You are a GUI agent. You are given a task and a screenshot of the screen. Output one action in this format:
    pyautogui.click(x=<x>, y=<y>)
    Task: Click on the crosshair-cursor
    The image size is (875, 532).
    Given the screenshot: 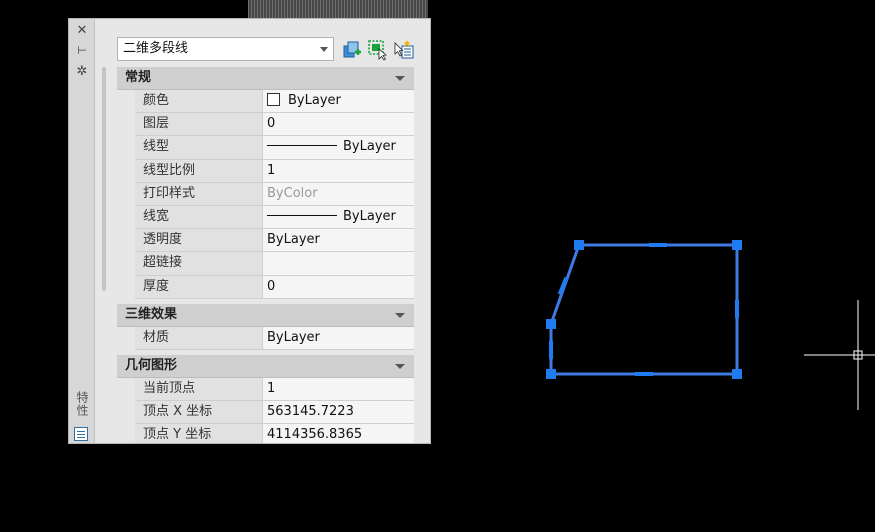 What is the action you would take?
    pyautogui.click(x=839, y=355)
    